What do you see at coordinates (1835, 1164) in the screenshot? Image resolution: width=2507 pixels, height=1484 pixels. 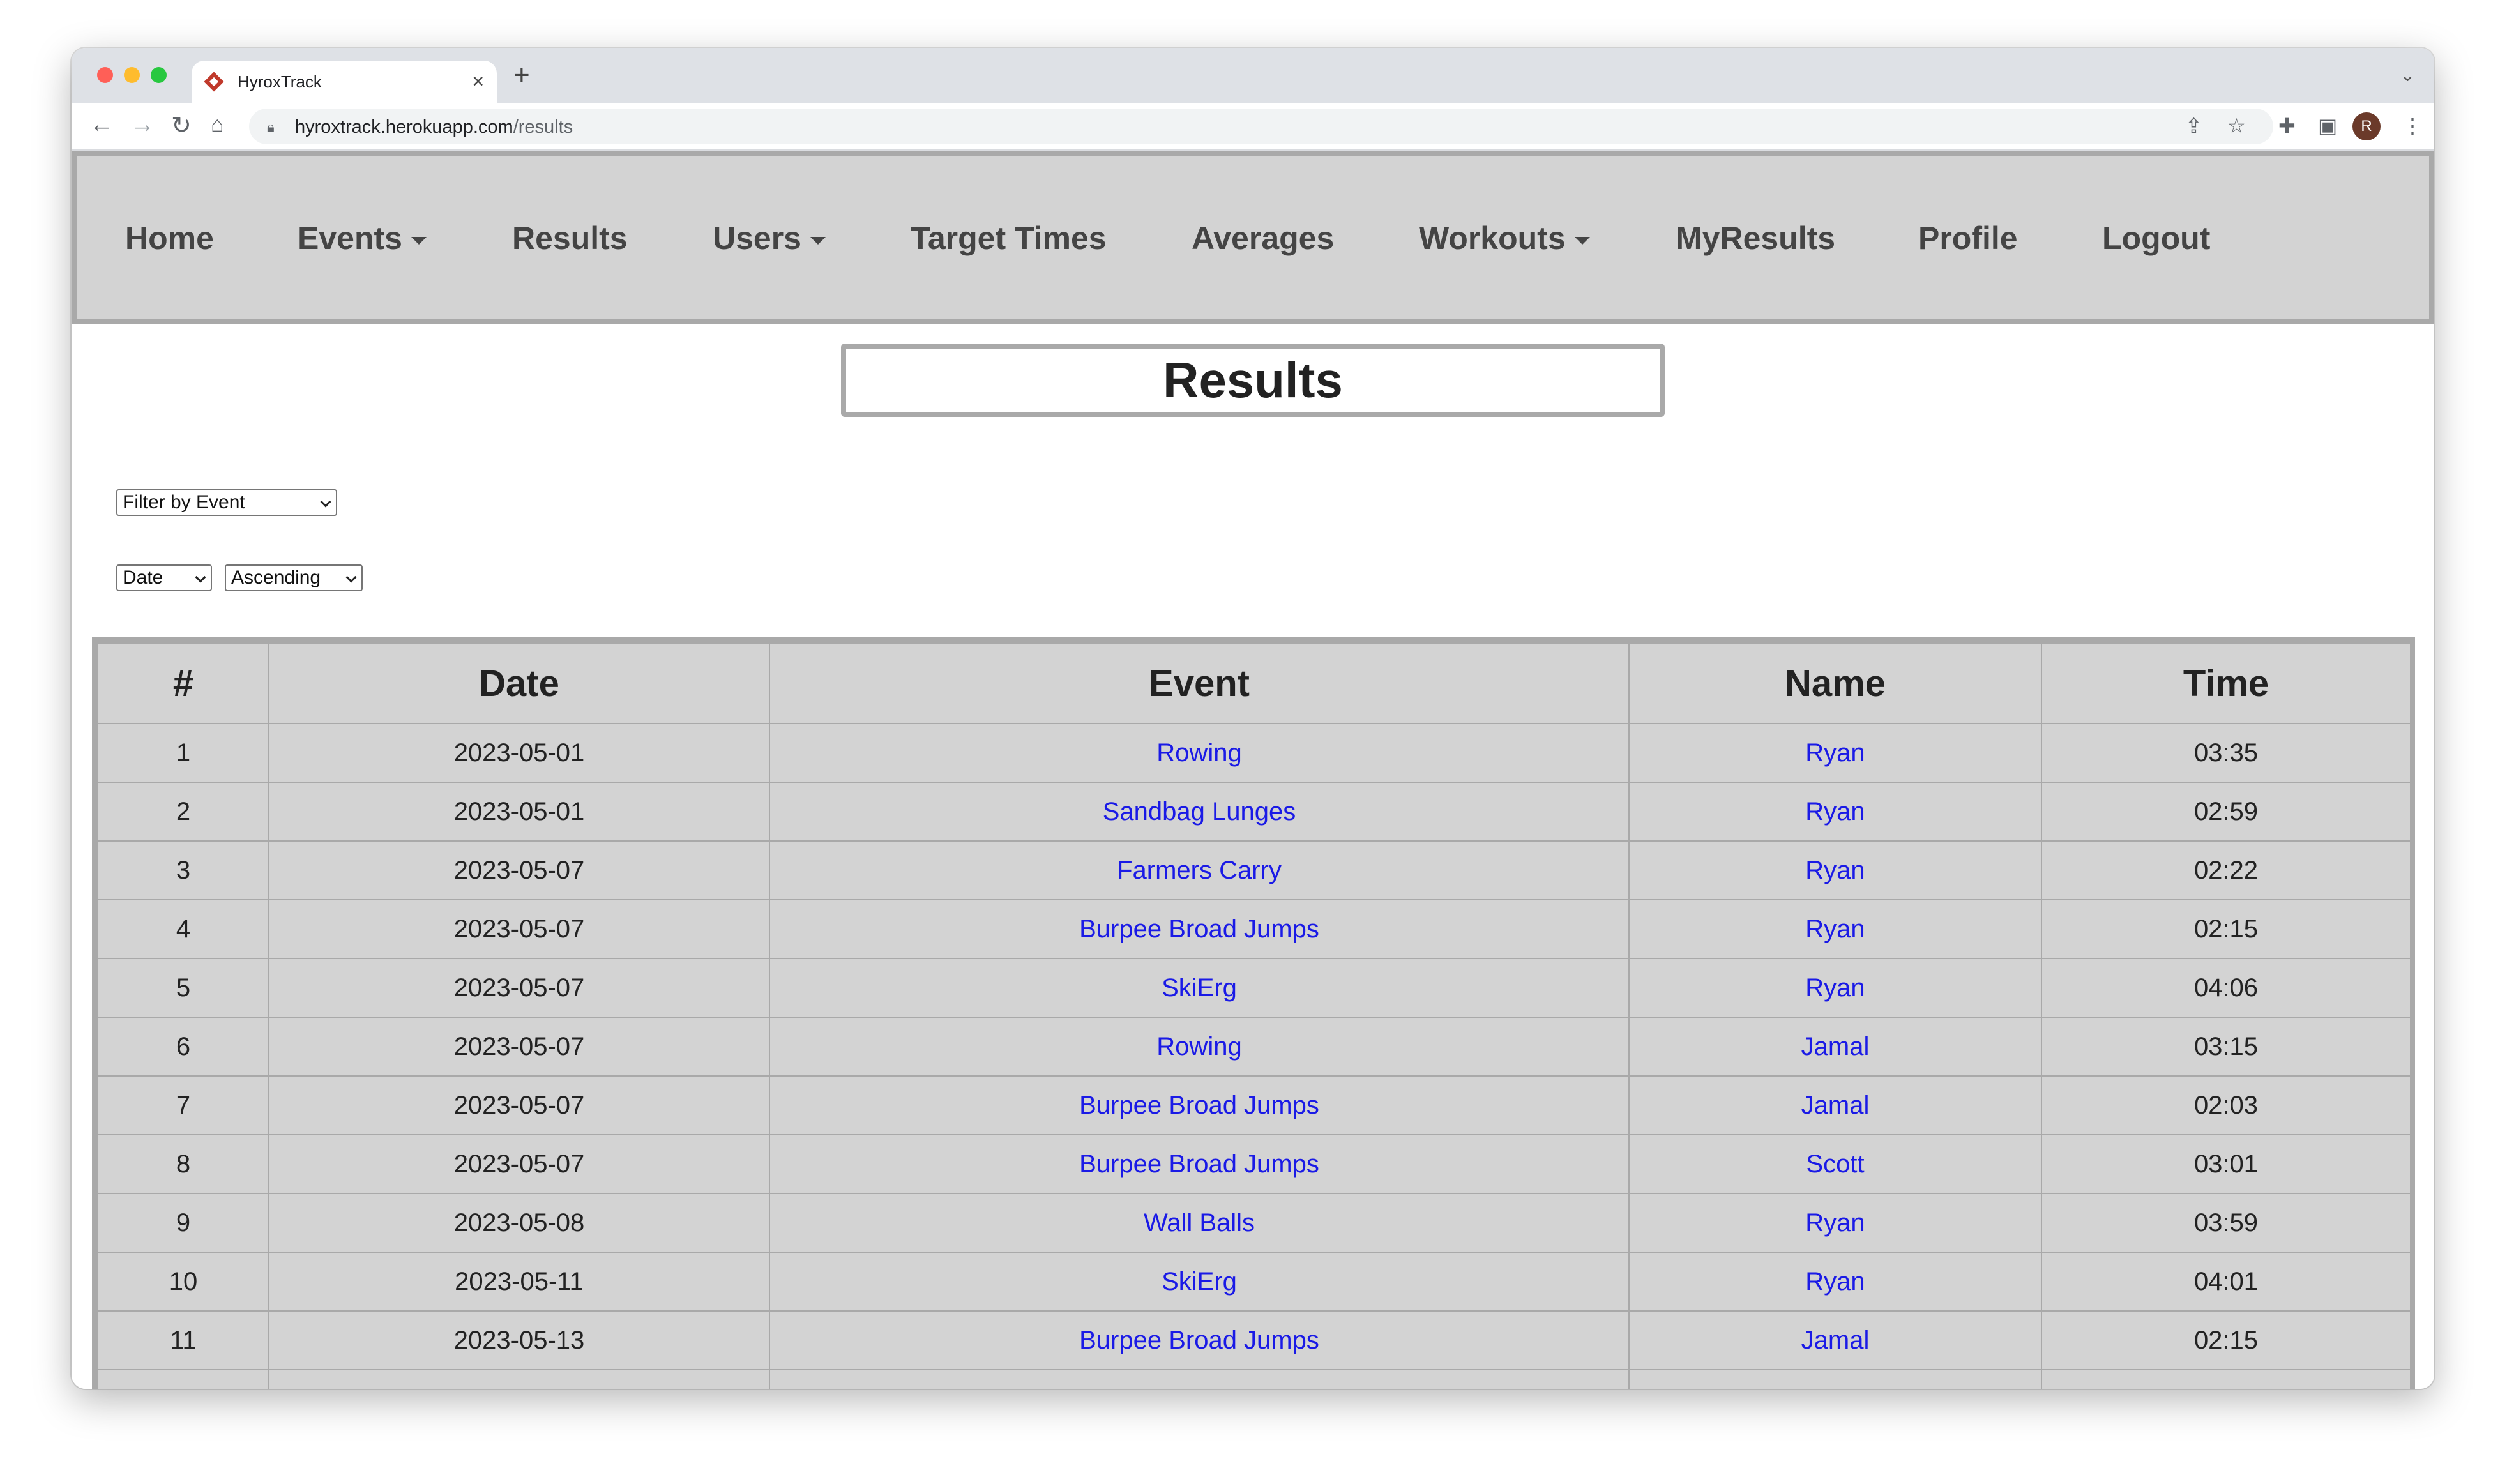 I see `user-link: Scott` at bounding box center [1835, 1164].